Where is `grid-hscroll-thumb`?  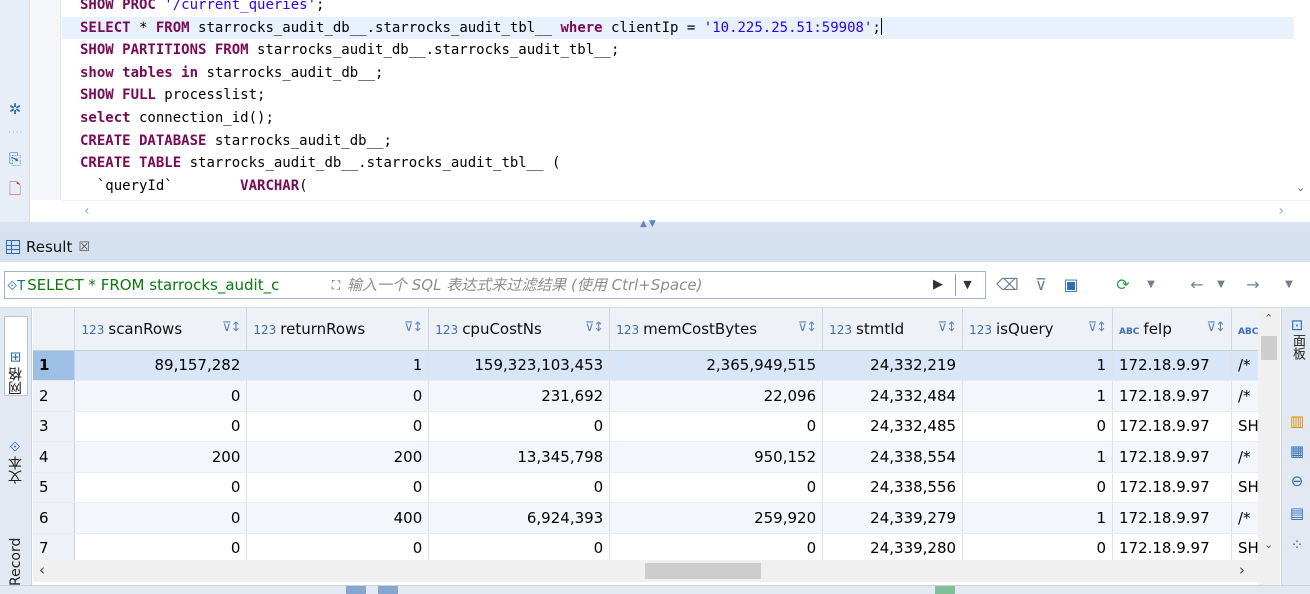 grid-hscroll-thumb is located at coordinates (703, 571).